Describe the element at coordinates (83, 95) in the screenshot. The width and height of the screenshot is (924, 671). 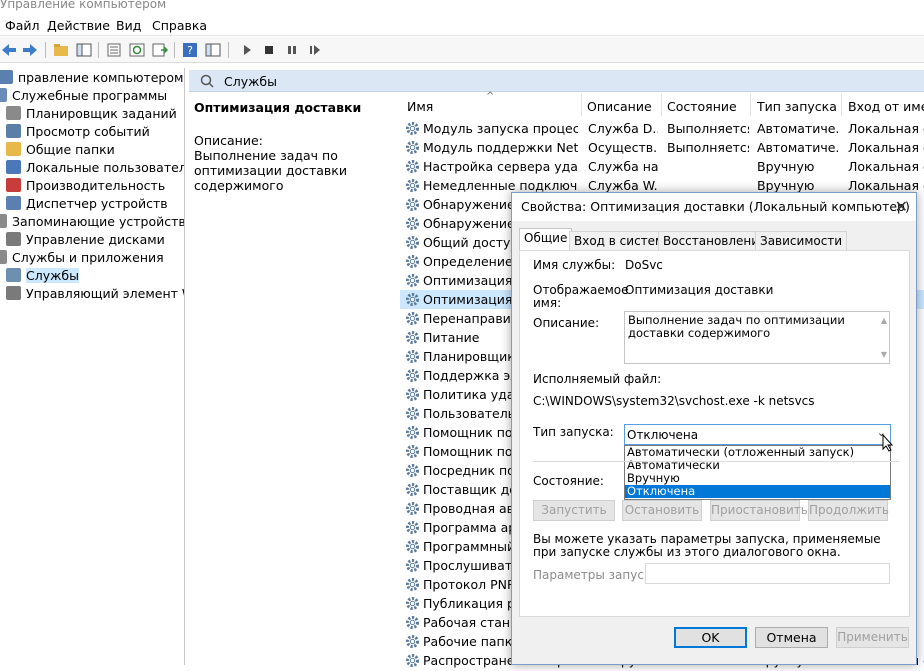
I see `tree-item: Служебные программы` at that location.